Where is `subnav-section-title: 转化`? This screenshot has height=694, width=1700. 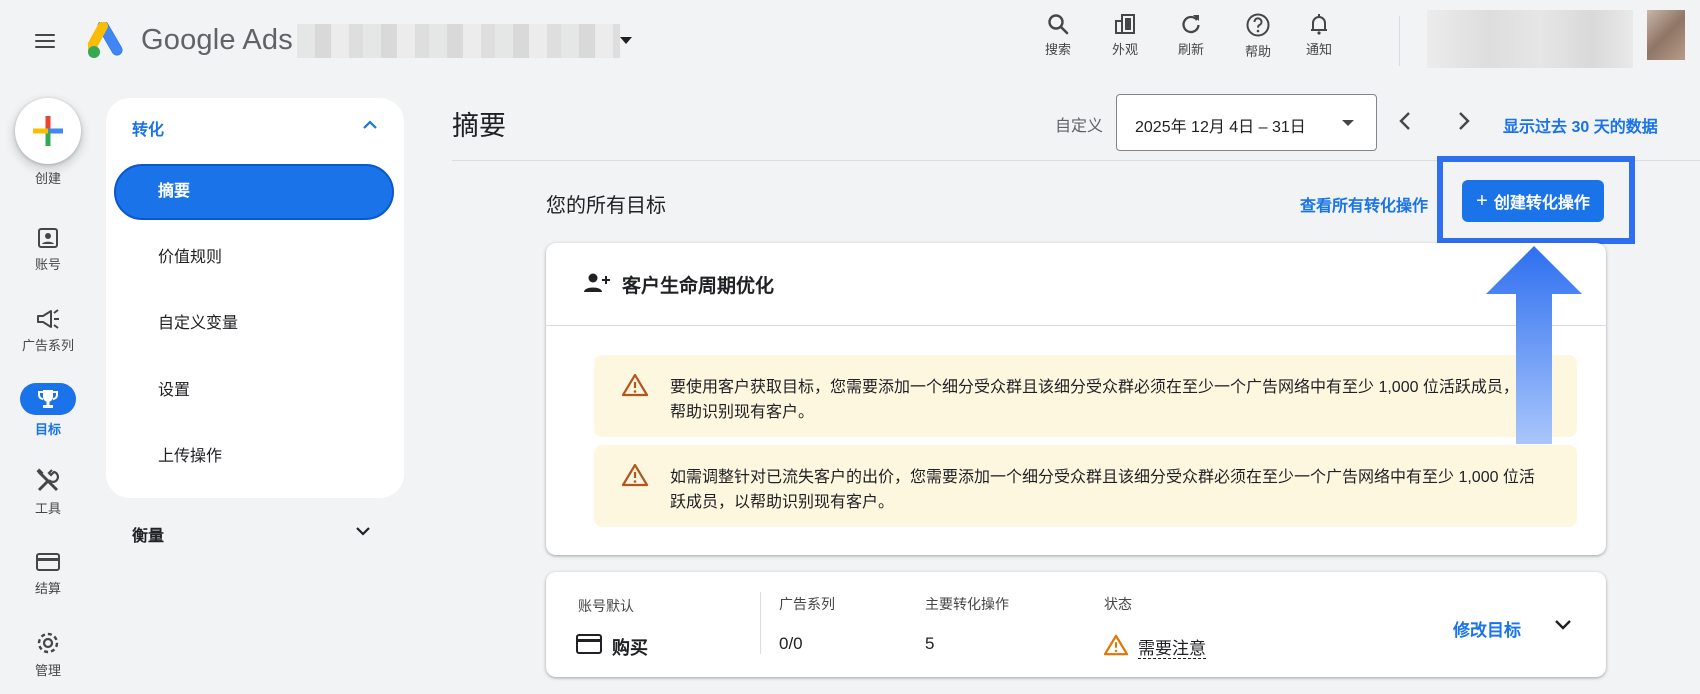
subnav-section-title: 转化 is located at coordinates (148, 128).